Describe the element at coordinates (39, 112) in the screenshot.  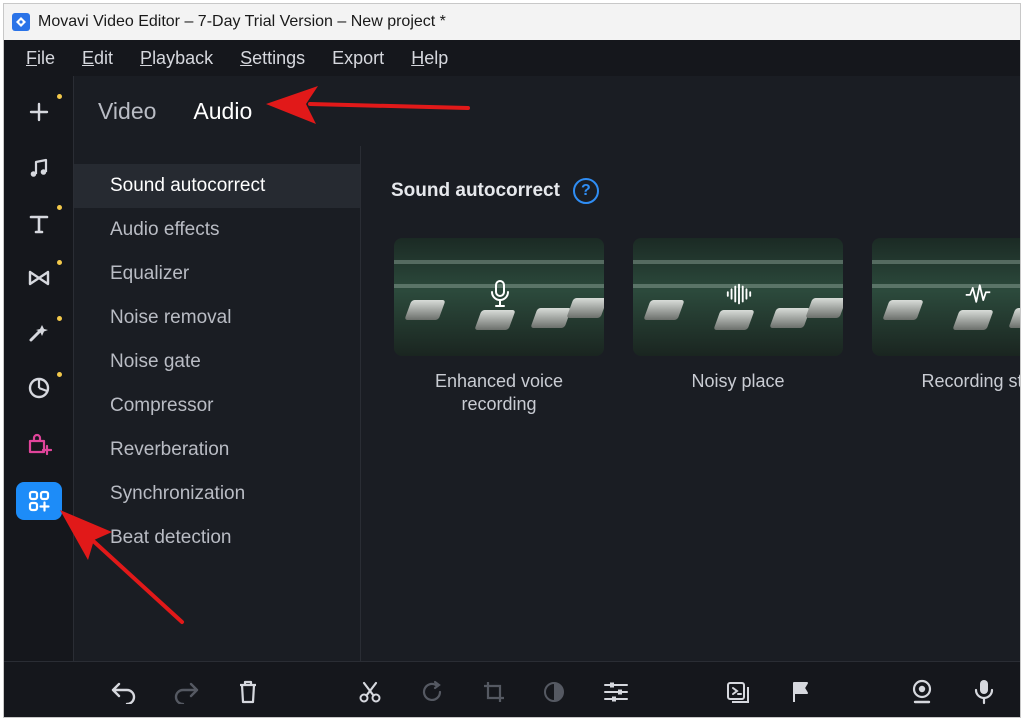
I see `add-icon` at that location.